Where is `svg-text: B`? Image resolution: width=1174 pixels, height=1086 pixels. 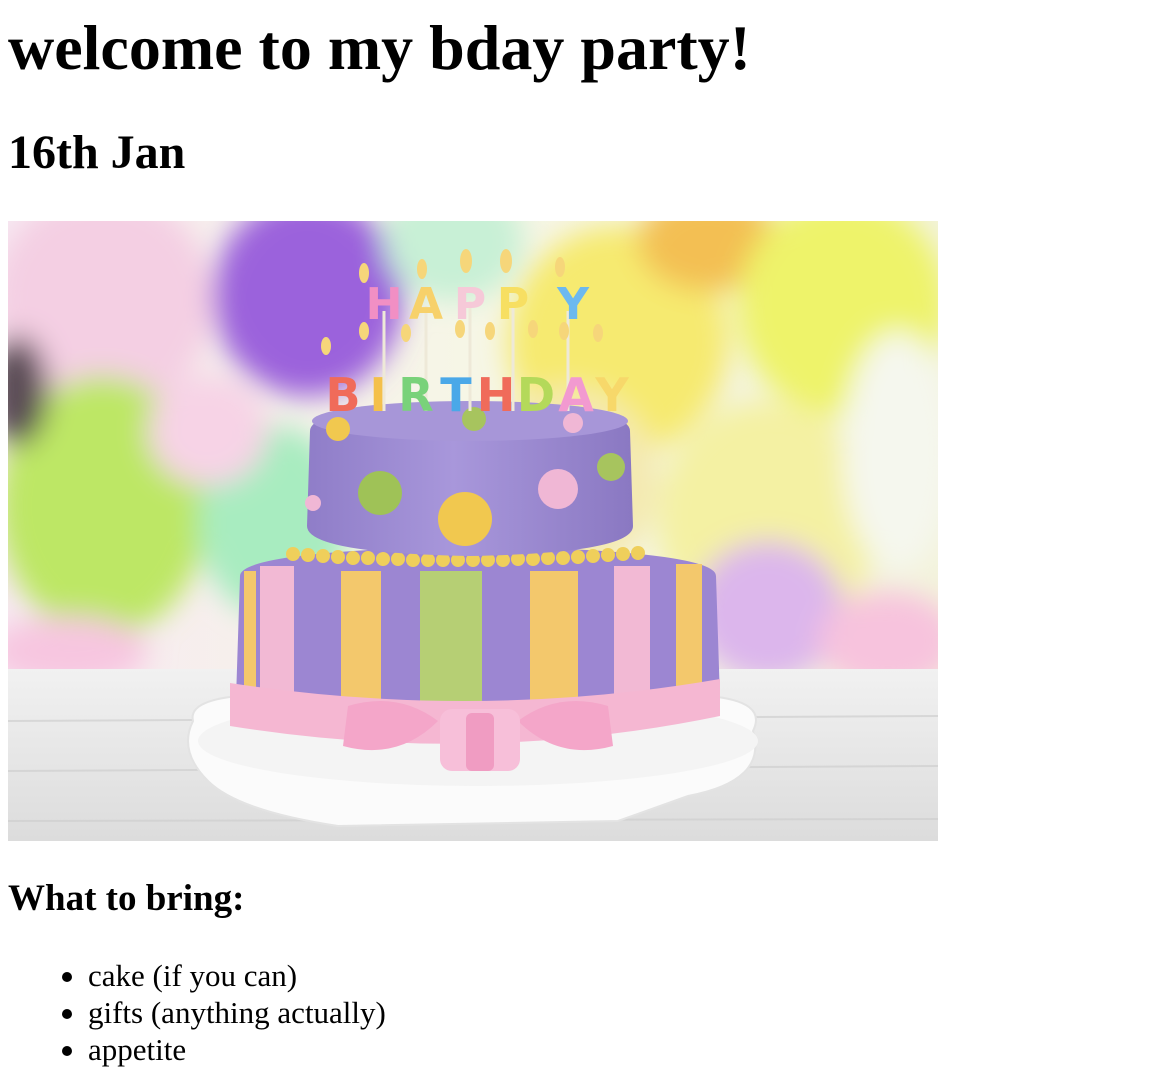 svg-text: B is located at coordinates (342, 395).